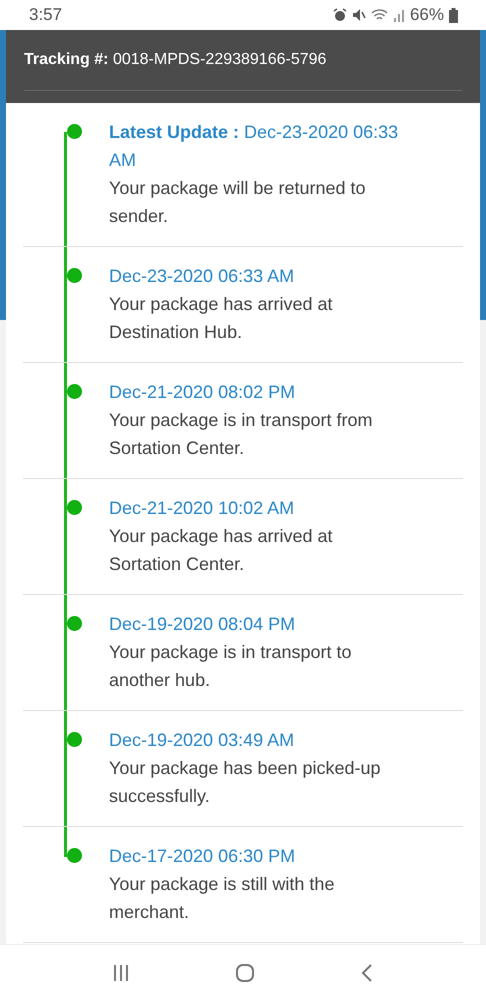 The image size is (486, 1000). Describe the element at coordinates (202, 508) in the screenshot. I see `event-date: Dec-21-2020 10:02 AM` at that location.